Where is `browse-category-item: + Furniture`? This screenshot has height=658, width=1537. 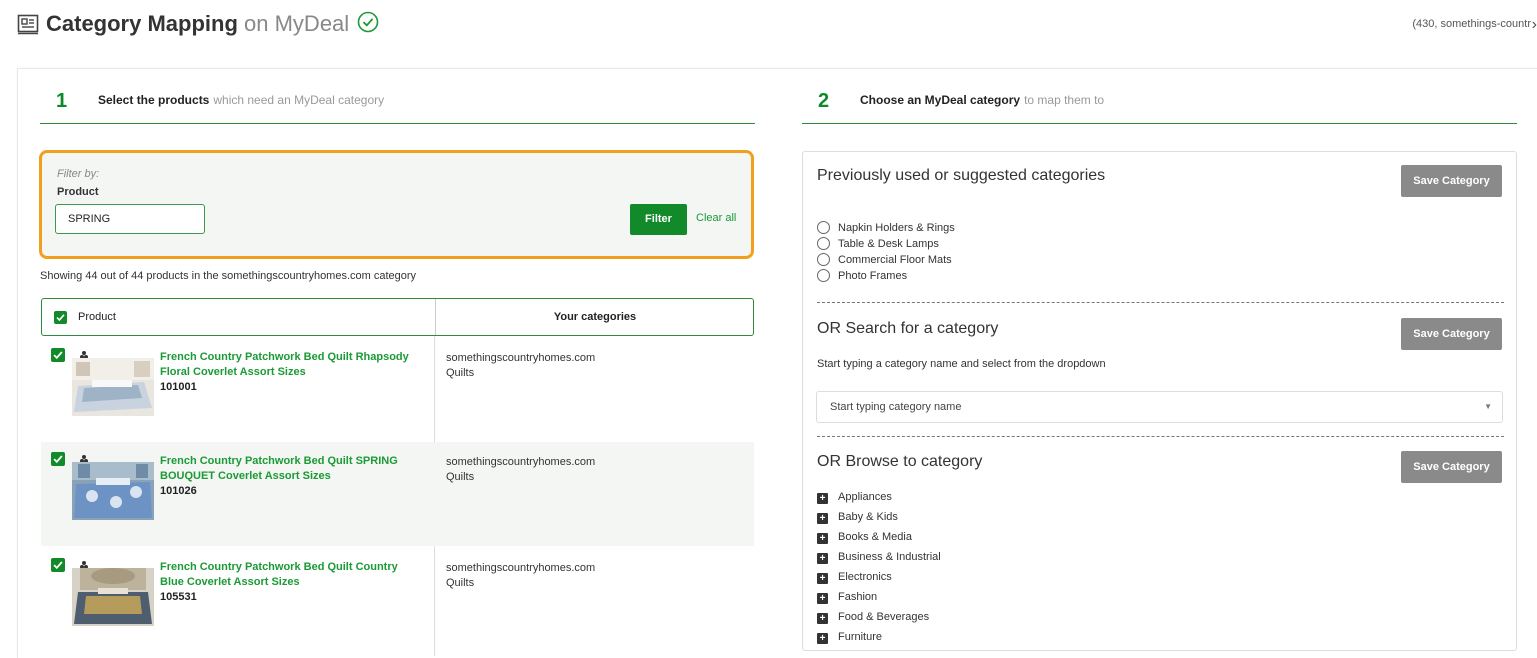 browse-category-item: + Furniture is located at coordinates (849, 637).